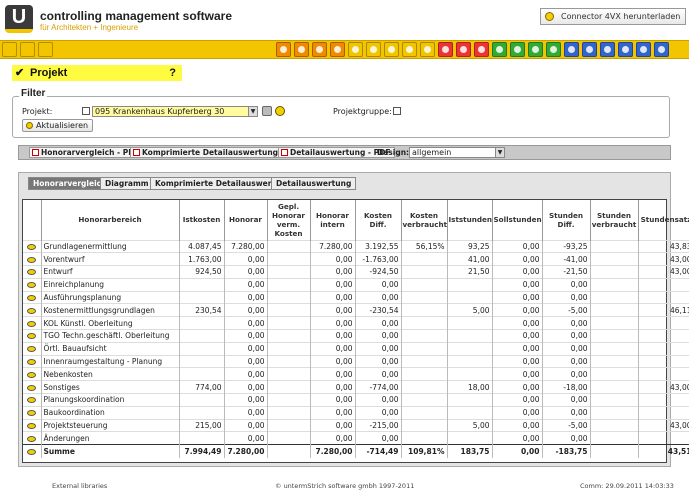  What do you see at coordinates (613, 16) in the screenshot?
I see `connector-download-button: Connector 4VX herunterladen` at bounding box center [613, 16].